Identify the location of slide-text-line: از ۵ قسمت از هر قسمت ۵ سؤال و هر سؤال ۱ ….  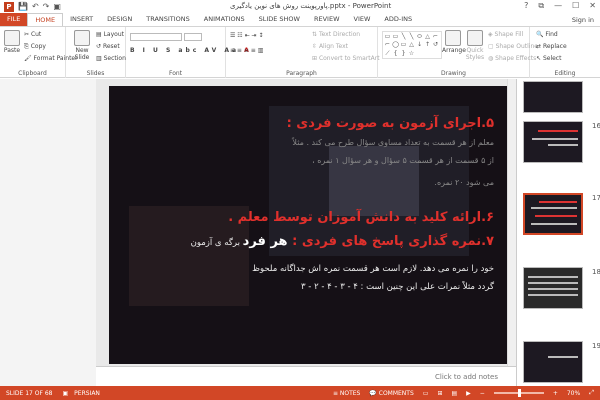
(403, 160).